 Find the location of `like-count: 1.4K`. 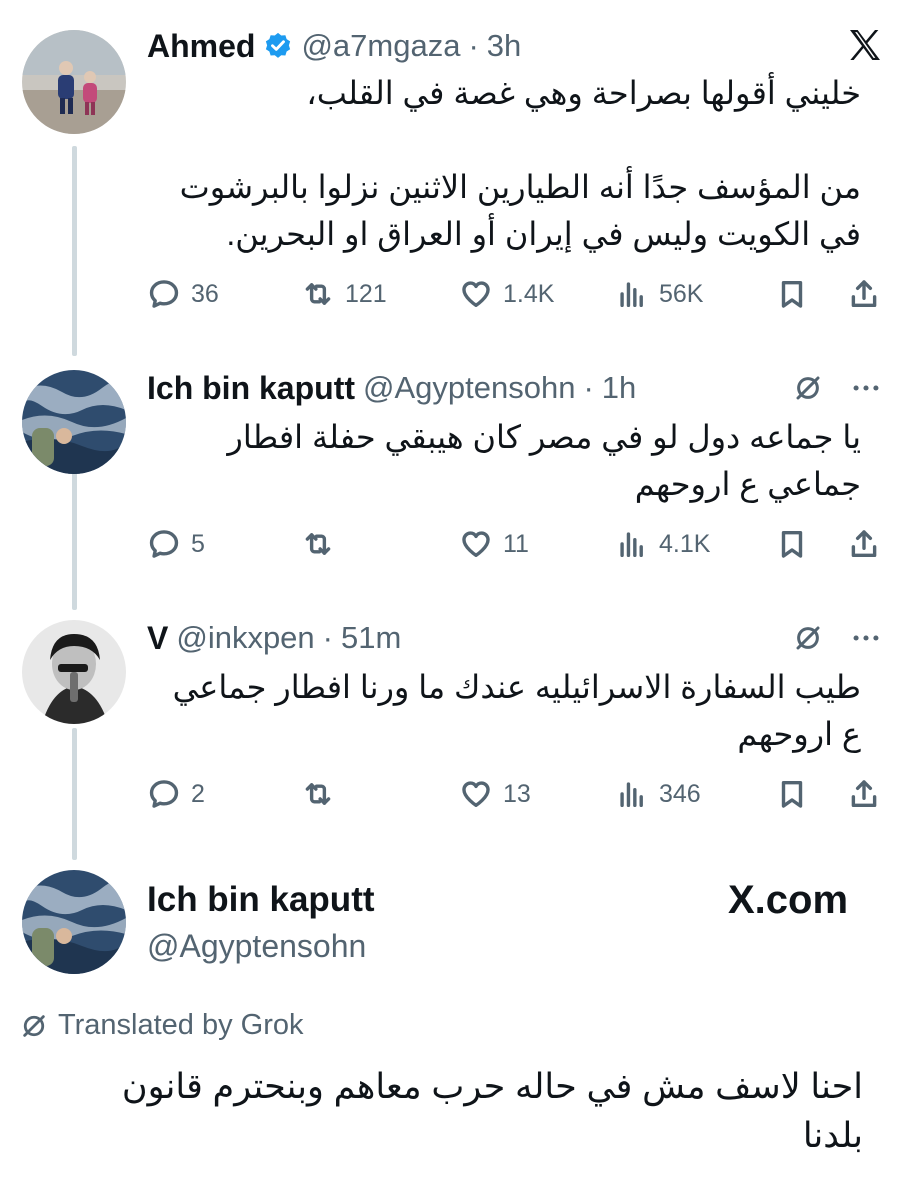

like-count: 1.4K is located at coordinates (529, 293).